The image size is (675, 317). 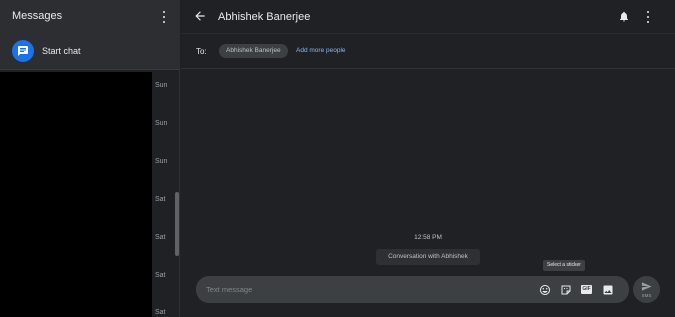 I want to click on gif-label: GIF, so click(x=586, y=289).